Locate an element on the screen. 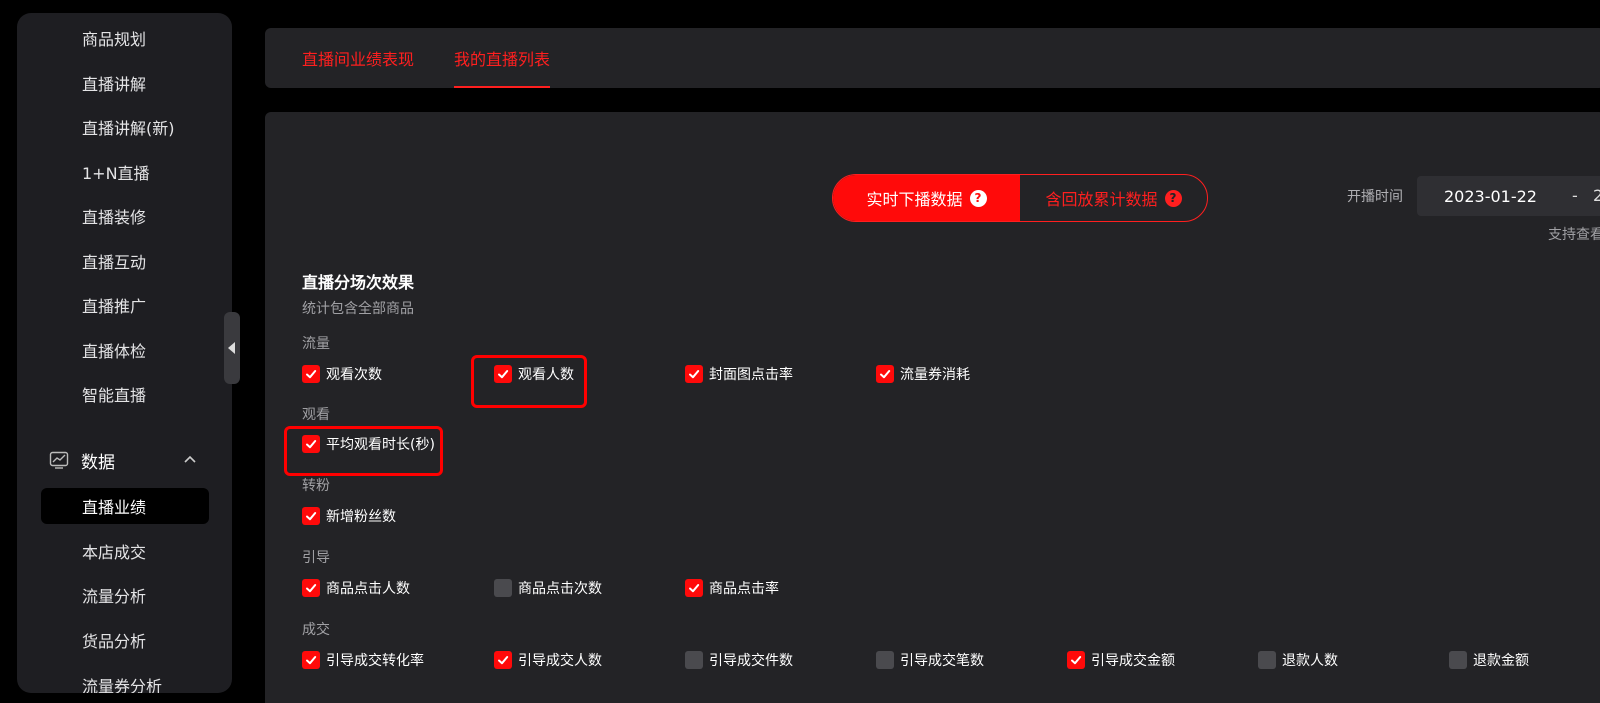 The image size is (1600, 703). chart-icon is located at coordinates (59, 460).